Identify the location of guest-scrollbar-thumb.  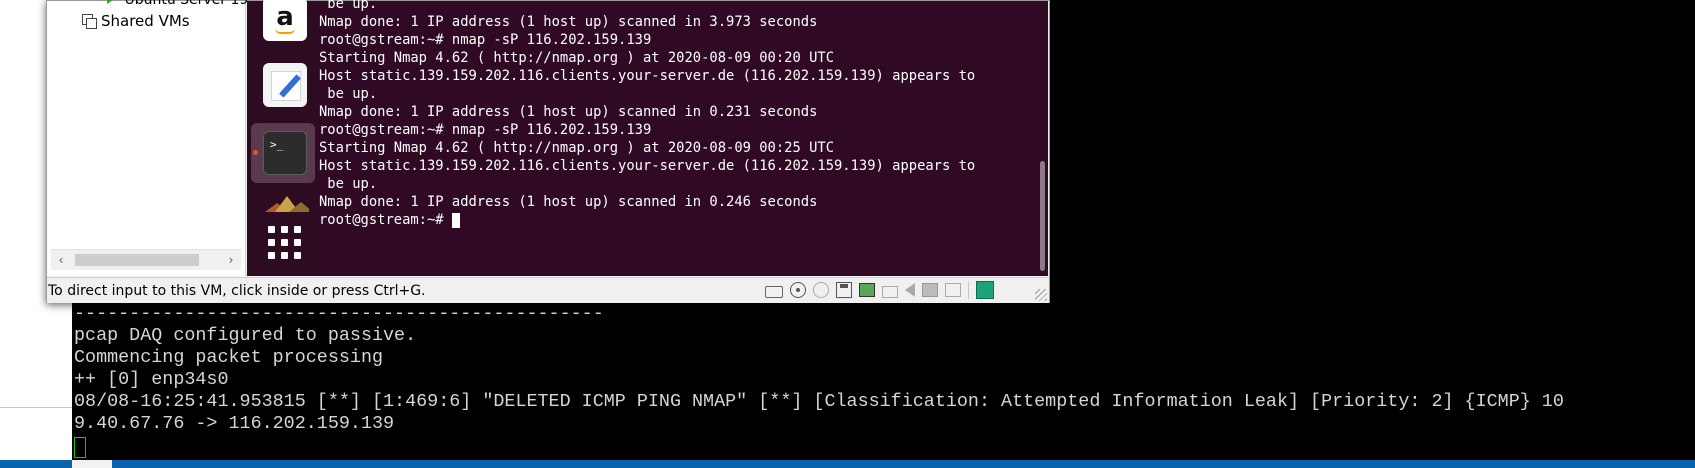
(1042, 216).